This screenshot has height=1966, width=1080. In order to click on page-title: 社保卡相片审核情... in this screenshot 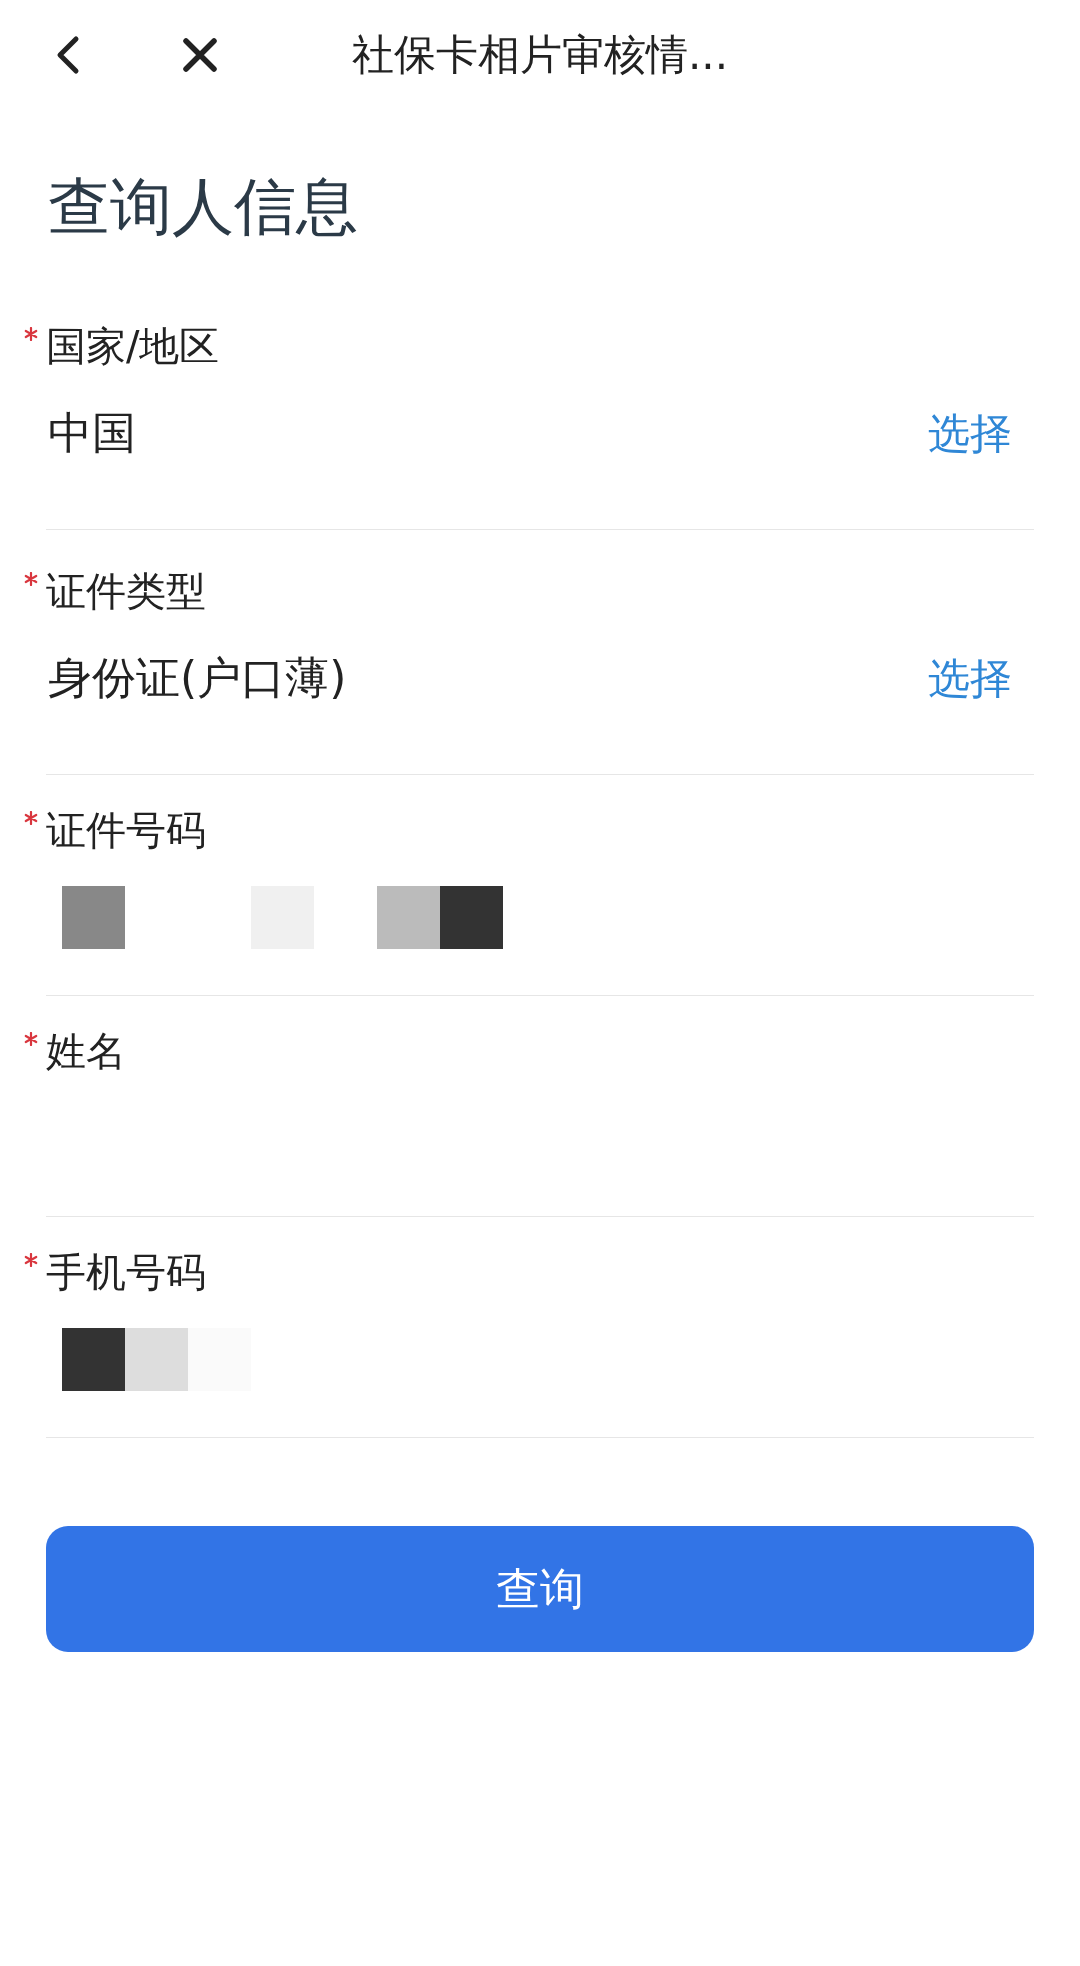, I will do `click(540, 55)`.